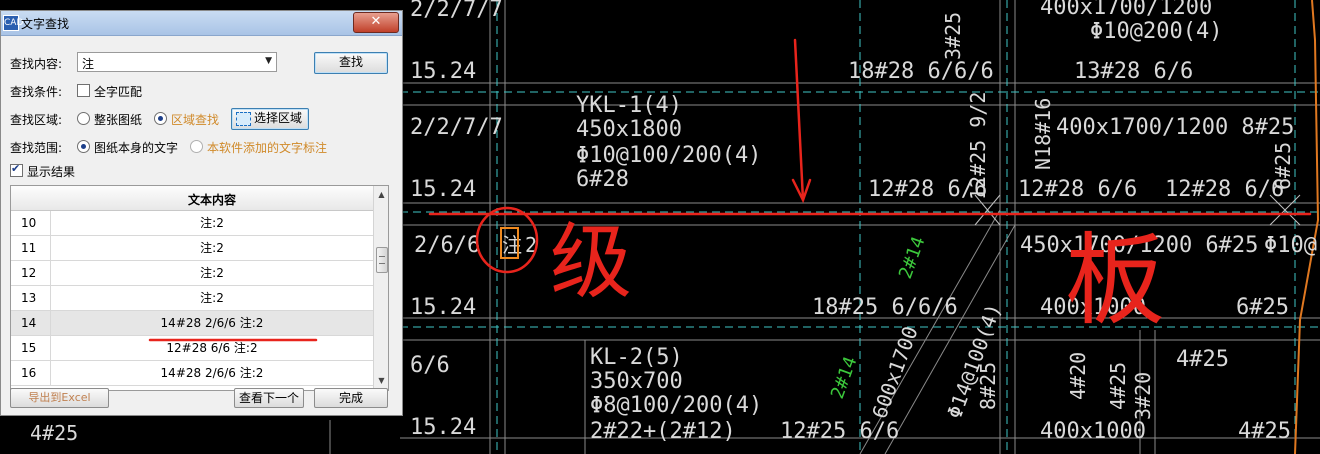 This screenshot has height=454, width=1320. What do you see at coordinates (278, 118) in the screenshot?
I see `select-area-label: 选择区域` at bounding box center [278, 118].